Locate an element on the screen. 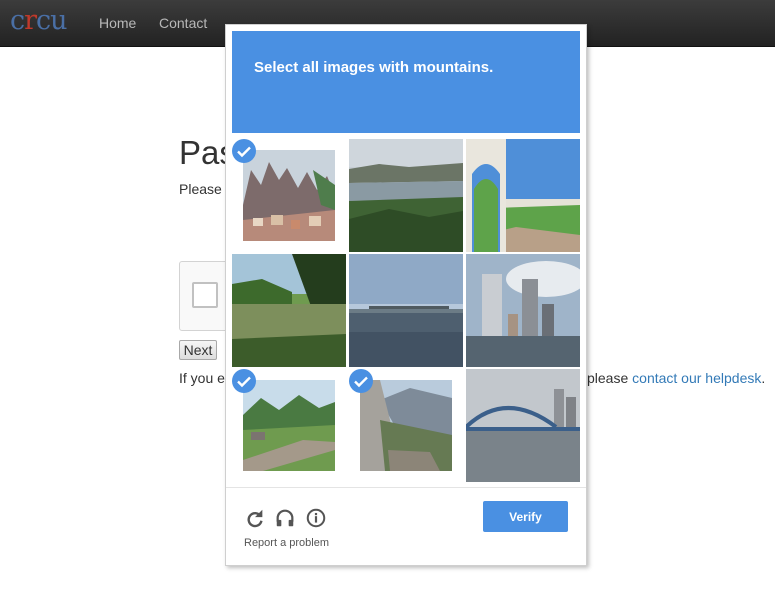  verify-button: Verify is located at coordinates (525, 516).